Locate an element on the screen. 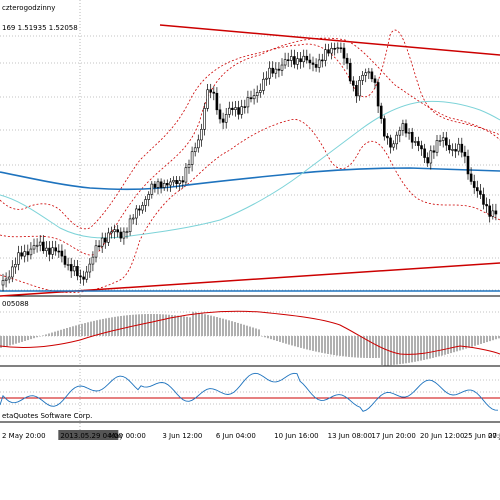 The image size is (500, 500). trendline-resistance is located at coordinates (329, 40).